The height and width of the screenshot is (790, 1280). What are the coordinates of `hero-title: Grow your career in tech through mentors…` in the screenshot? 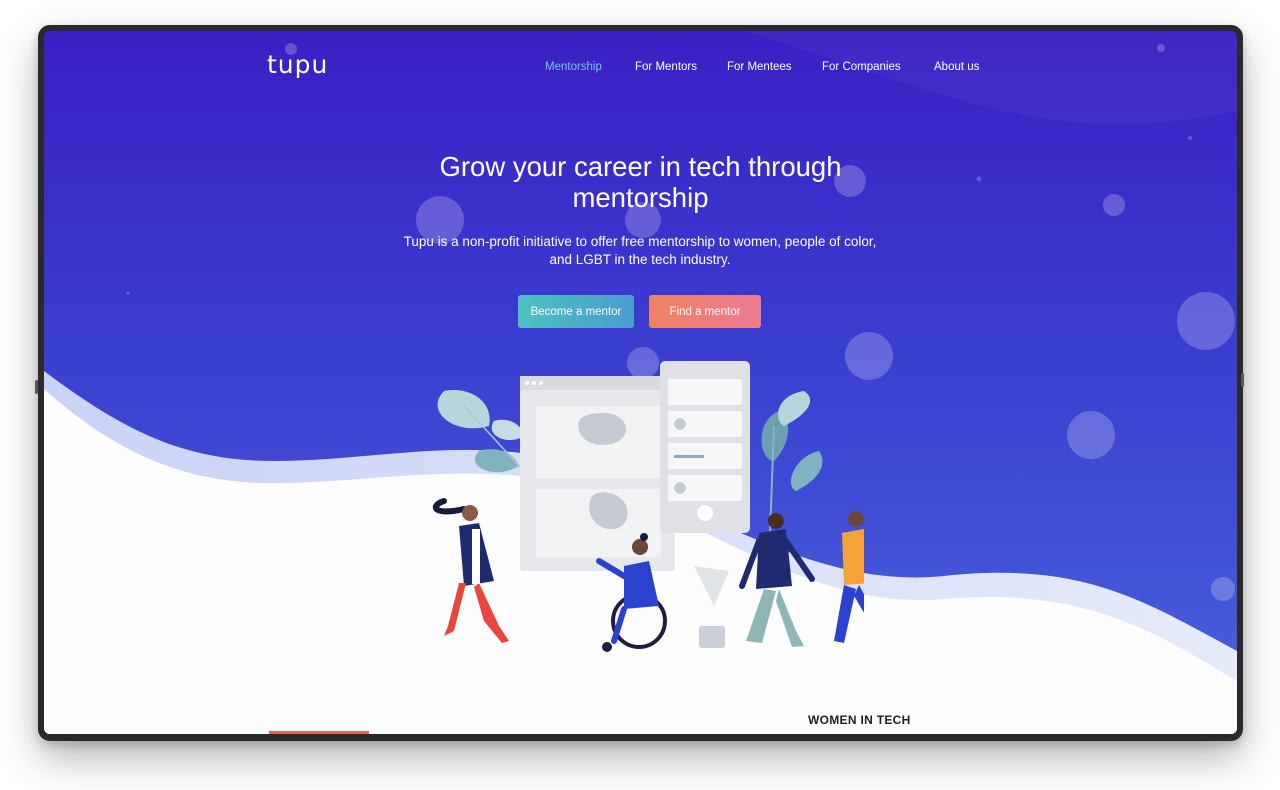 It's located at (640, 182).